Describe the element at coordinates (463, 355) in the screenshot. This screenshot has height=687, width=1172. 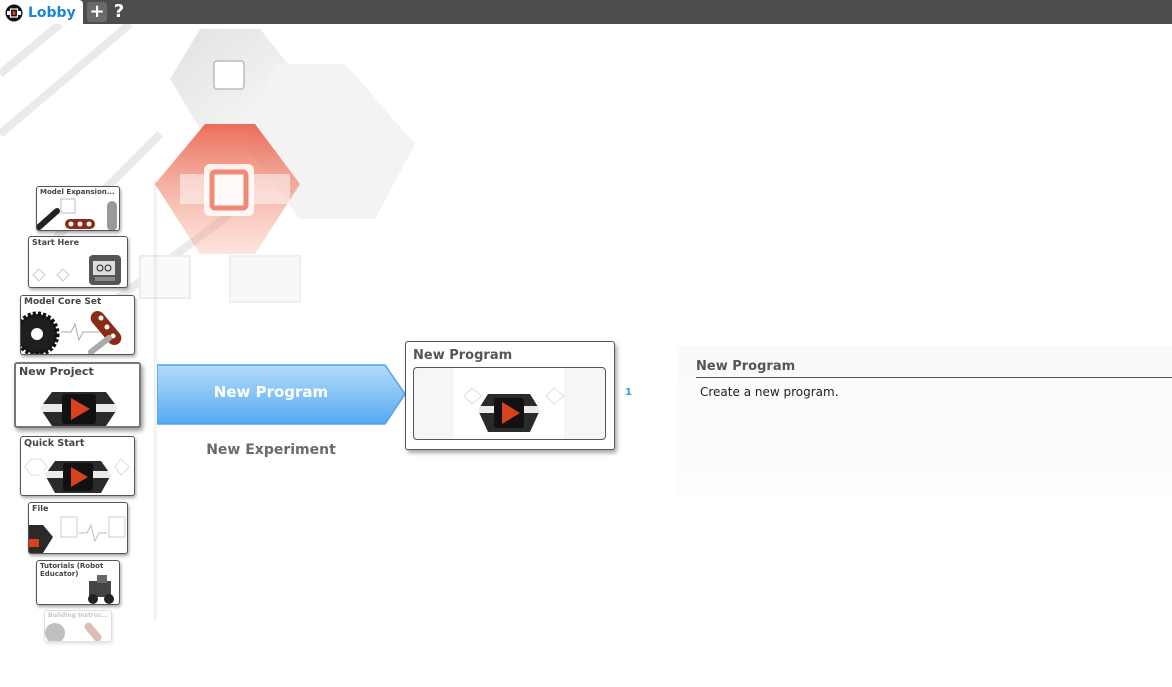
I see `new-program-card-title: New Program` at that location.